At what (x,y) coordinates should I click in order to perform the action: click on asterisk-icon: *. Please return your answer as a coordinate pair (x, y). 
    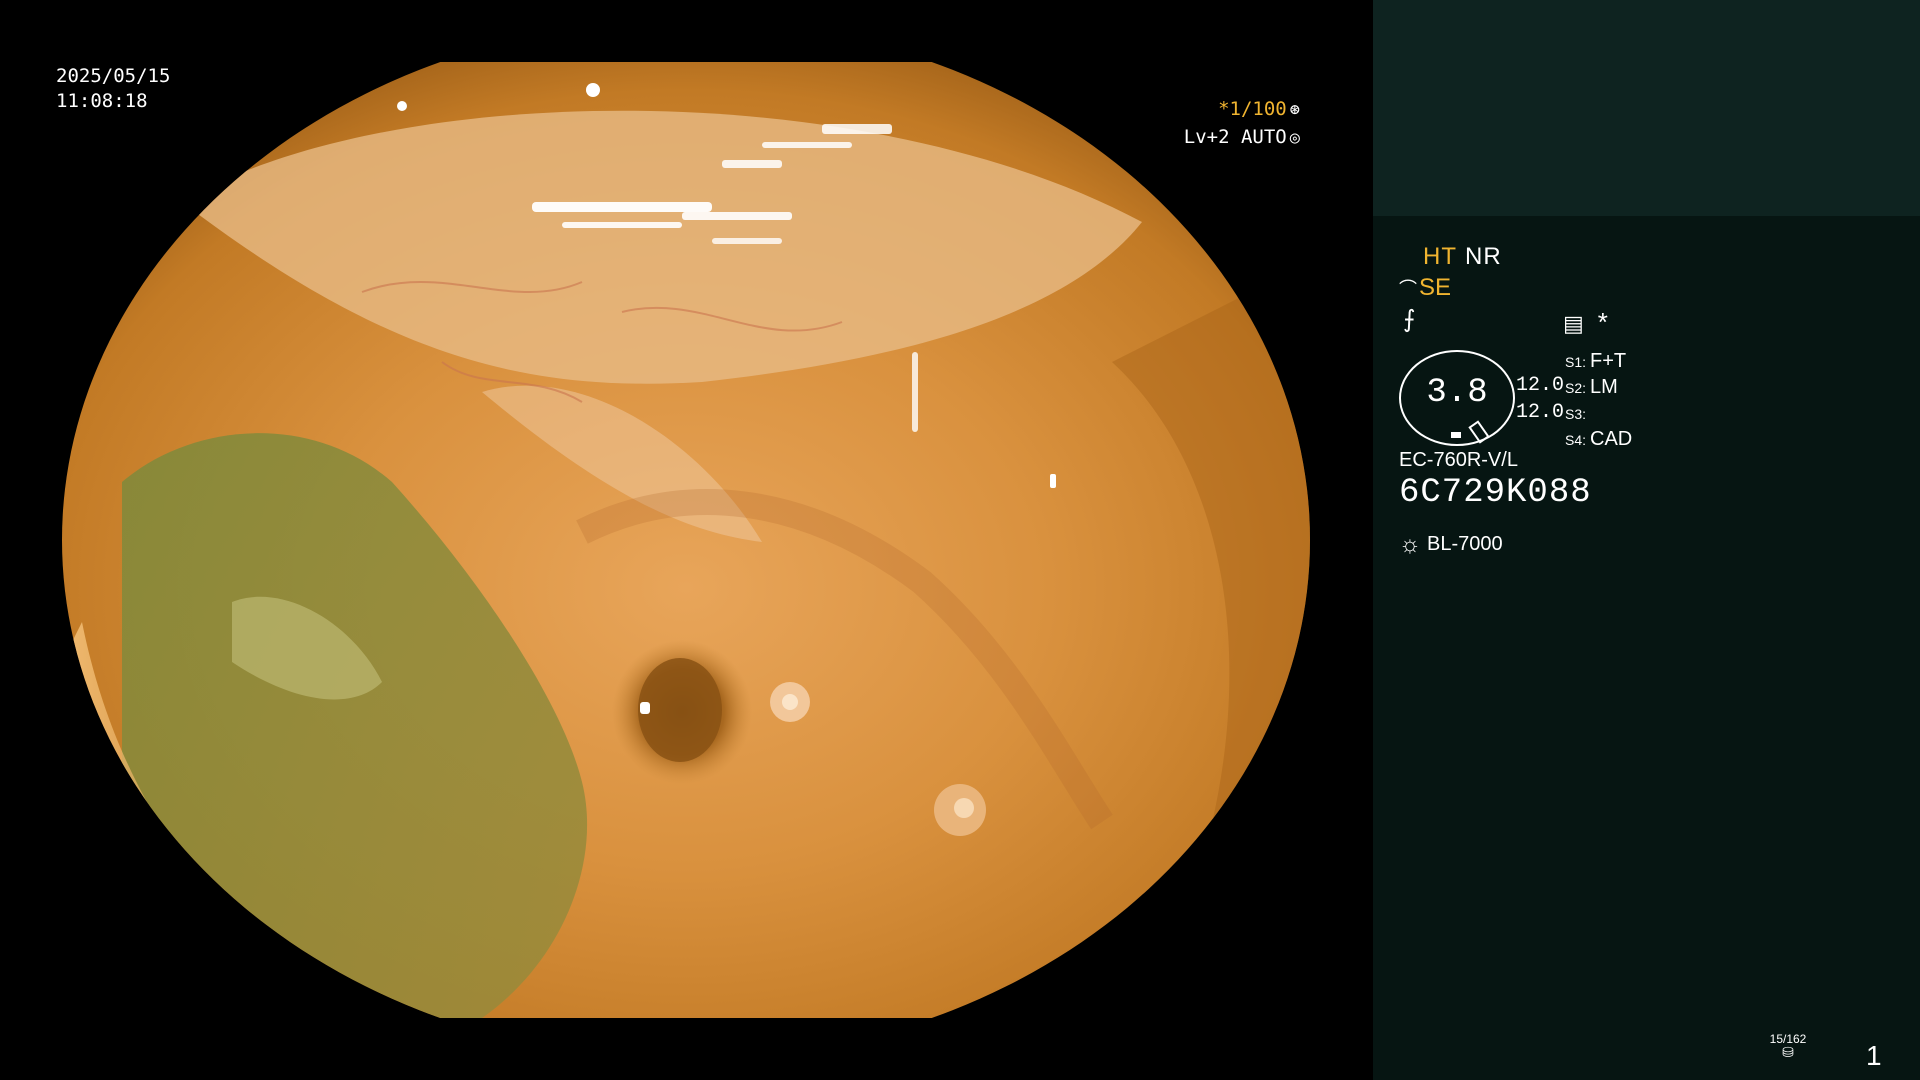
    Looking at the image, I should click on (1602, 322).